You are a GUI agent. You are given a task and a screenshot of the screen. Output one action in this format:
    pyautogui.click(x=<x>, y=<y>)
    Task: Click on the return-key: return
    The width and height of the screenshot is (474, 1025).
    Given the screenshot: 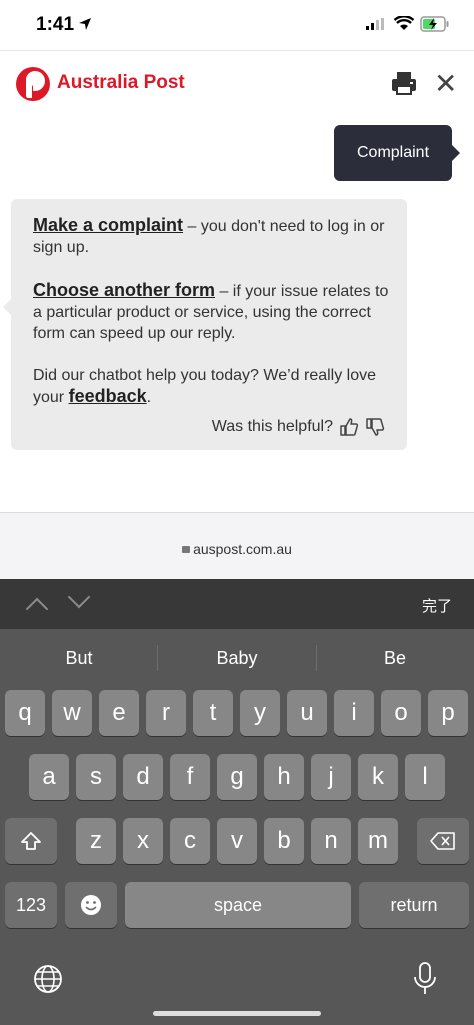 What is the action you would take?
    pyautogui.click(x=414, y=905)
    